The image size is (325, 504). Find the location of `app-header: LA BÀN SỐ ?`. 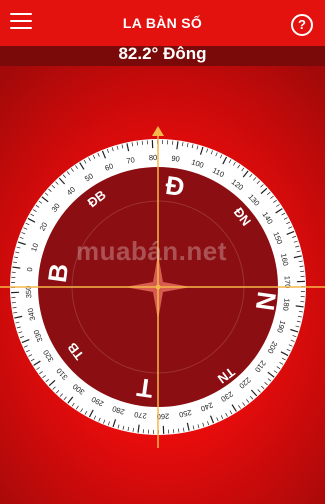

app-header: LA BÀN SỐ ? is located at coordinates (162, 23).